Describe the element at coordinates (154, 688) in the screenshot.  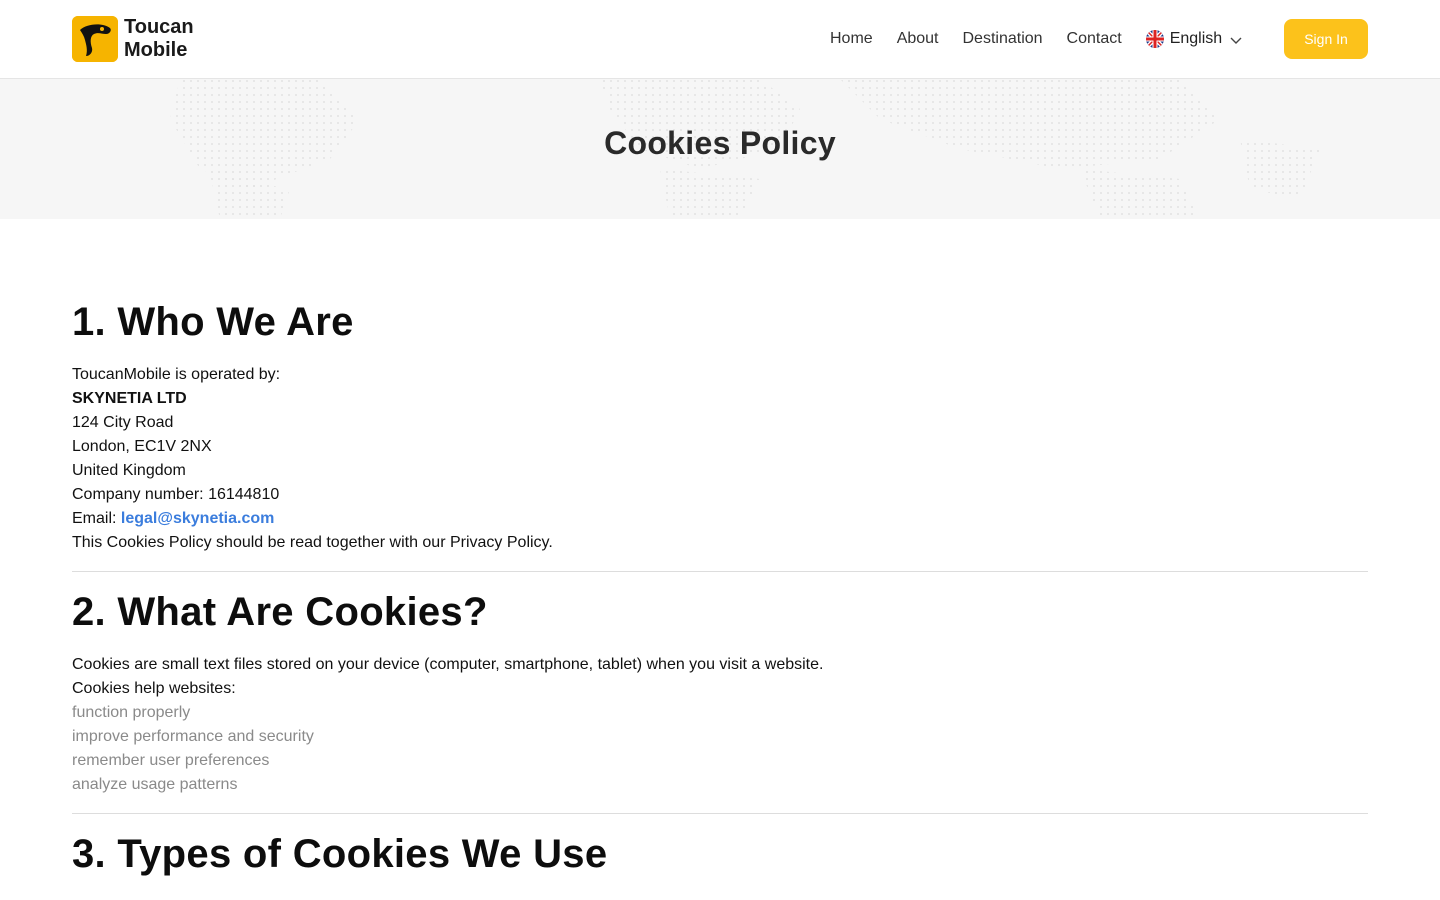
I see `cookies-help-intro: Cookies help websites:` at that location.